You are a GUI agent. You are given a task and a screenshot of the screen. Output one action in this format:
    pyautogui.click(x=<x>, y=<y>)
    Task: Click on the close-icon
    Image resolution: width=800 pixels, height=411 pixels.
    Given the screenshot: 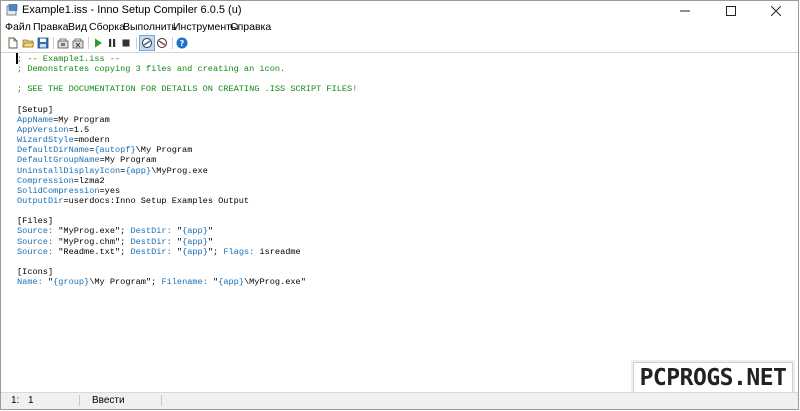 What is the action you would take?
    pyautogui.click(x=776, y=10)
    